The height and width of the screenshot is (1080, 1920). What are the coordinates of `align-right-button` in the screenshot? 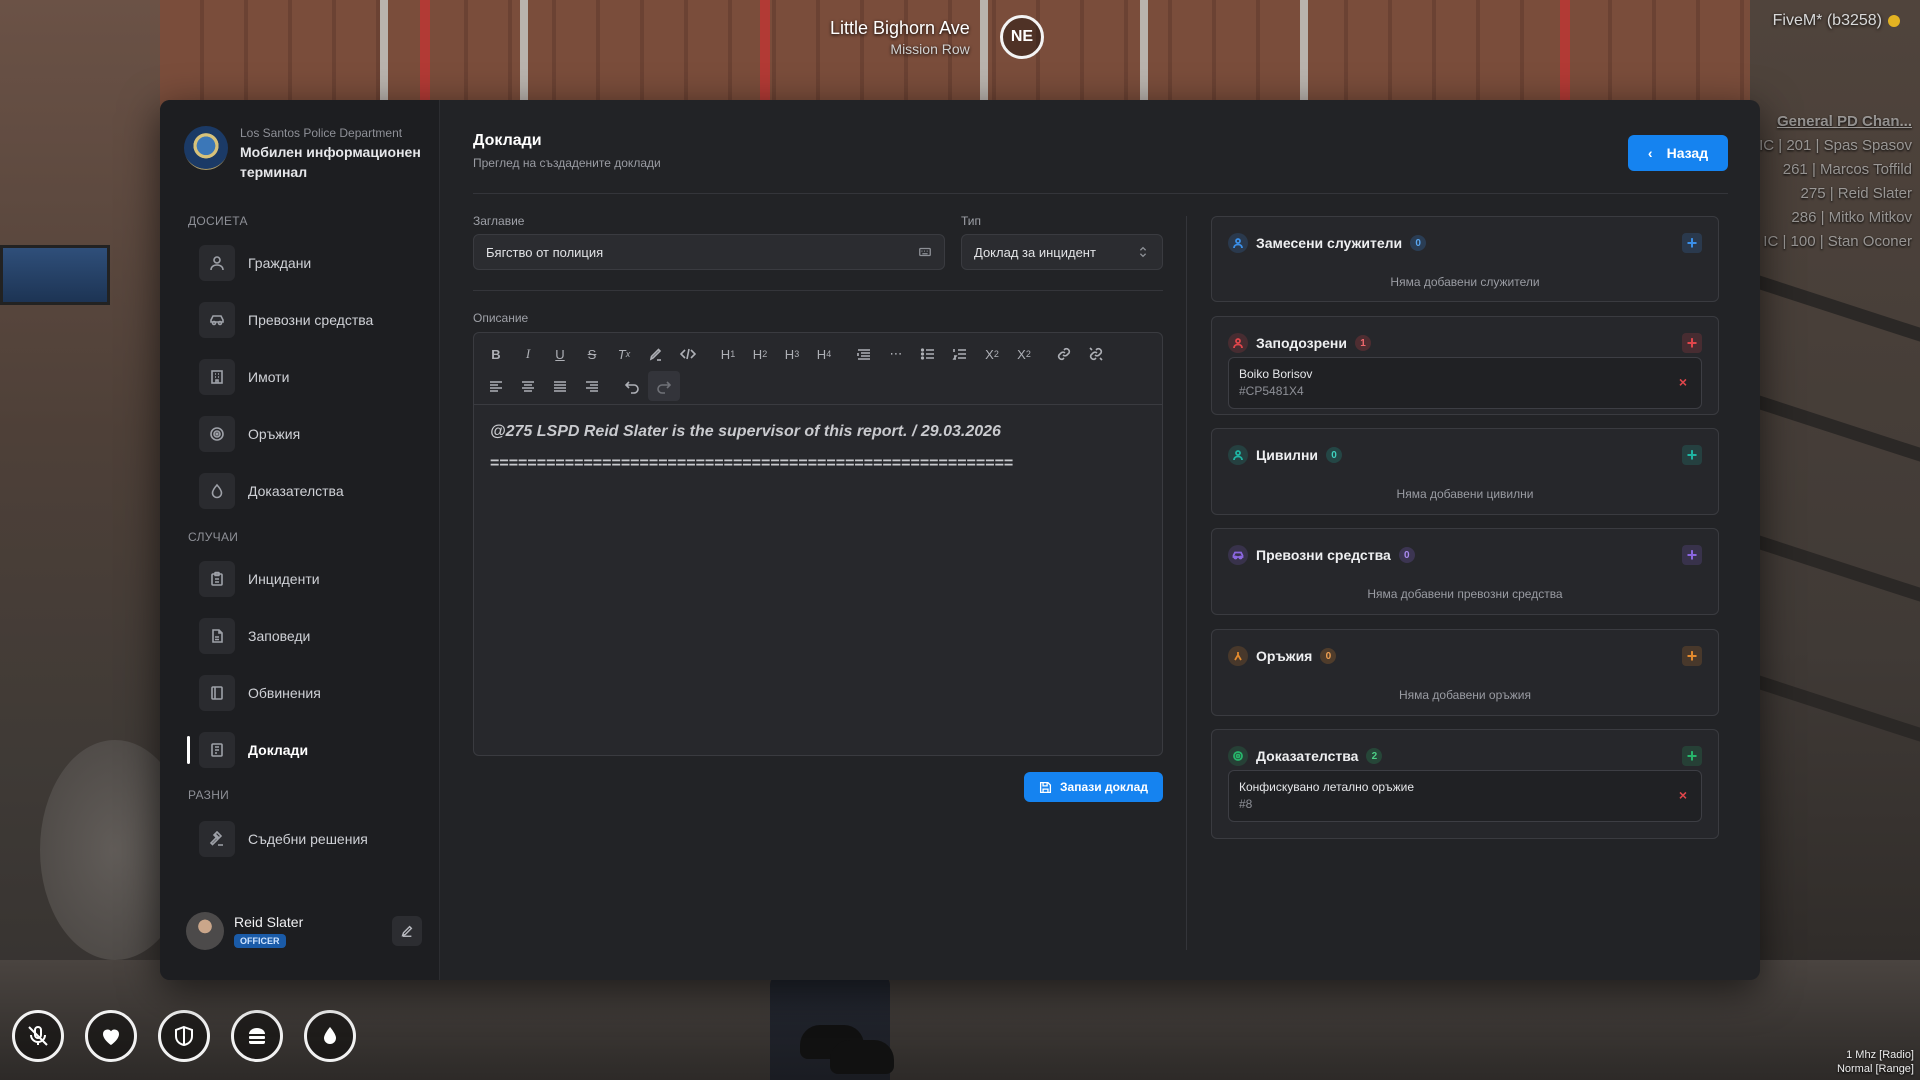 It's located at (592, 386).